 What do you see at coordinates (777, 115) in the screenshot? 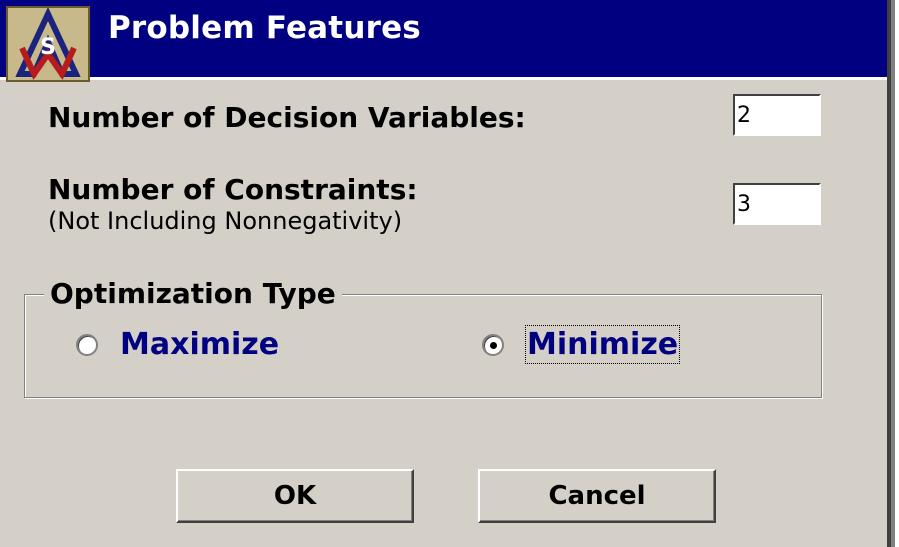
I see `decision-variables-input` at bounding box center [777, 115].